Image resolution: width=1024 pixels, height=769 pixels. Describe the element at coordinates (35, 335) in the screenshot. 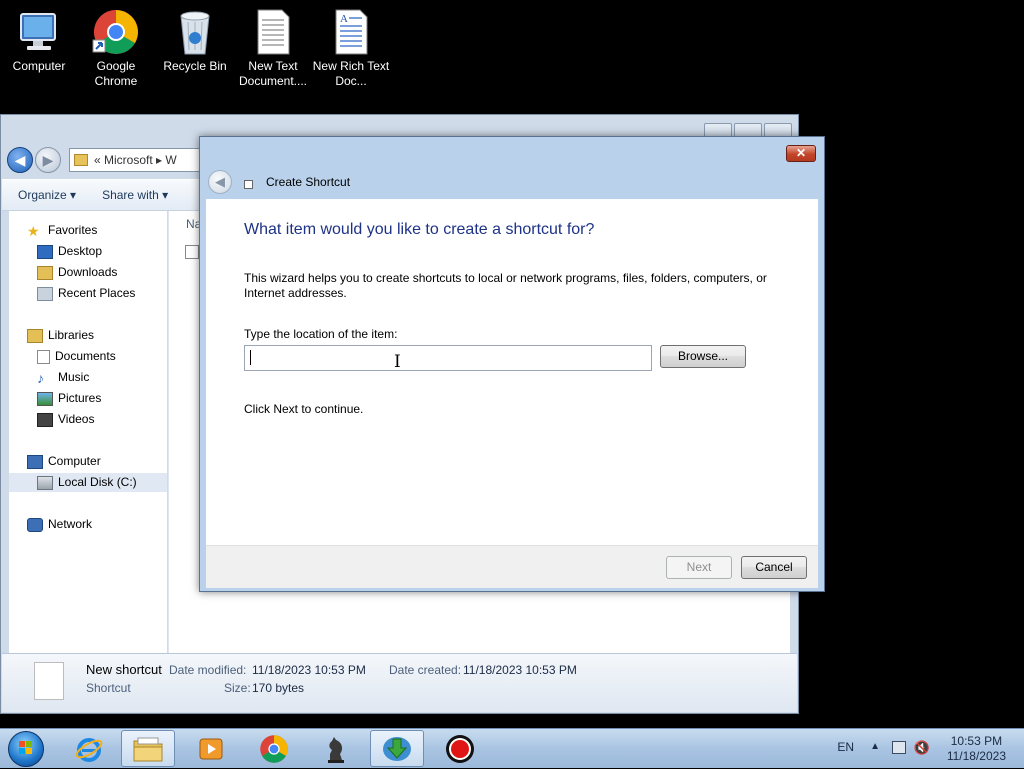

I see `libraries-icon` at that location.